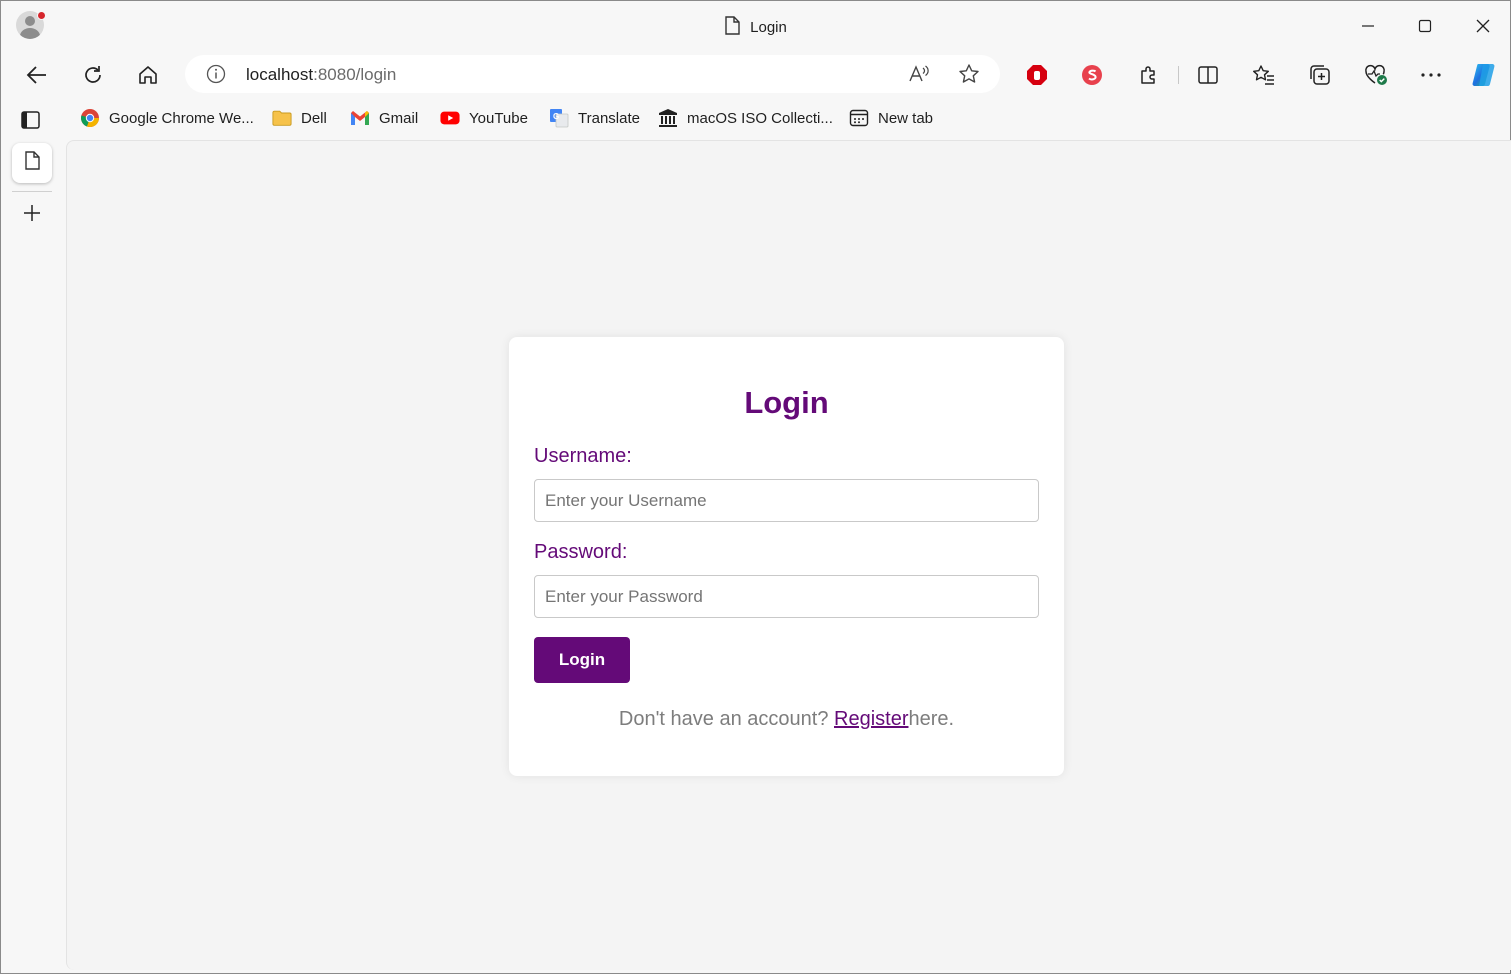 This screenshot has width=1511, height=974. I want to click on bookmark-label: YouTube, so click(498, 118).